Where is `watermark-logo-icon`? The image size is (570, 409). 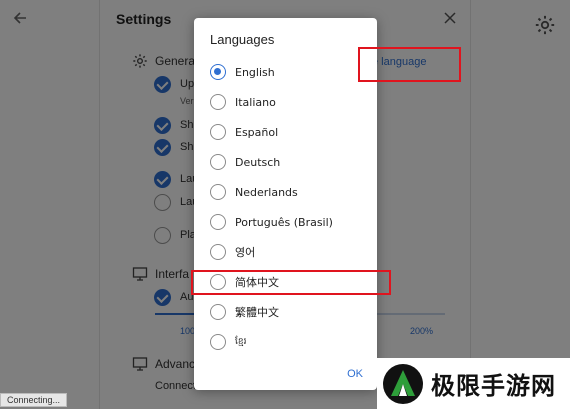
watermark-logo-icon is located at coordinates (403, 383).